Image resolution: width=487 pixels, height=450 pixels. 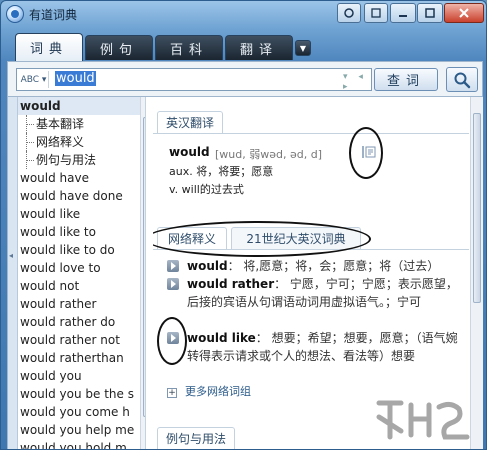 What do you see at coordinates (207, 266) in the screenshot?
I see `net-term: would` at bounding box center [207, 266].